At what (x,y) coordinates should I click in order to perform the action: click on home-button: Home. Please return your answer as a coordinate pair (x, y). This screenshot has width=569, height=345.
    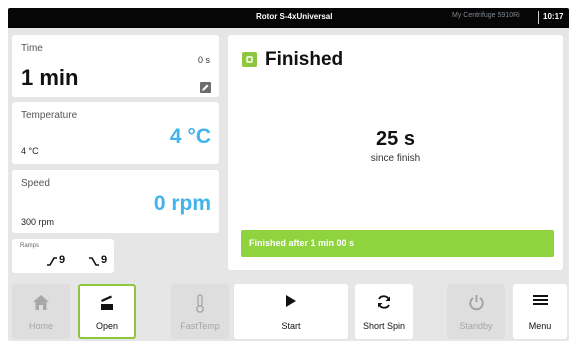
    Looking at the image, I should click on (41, 311).